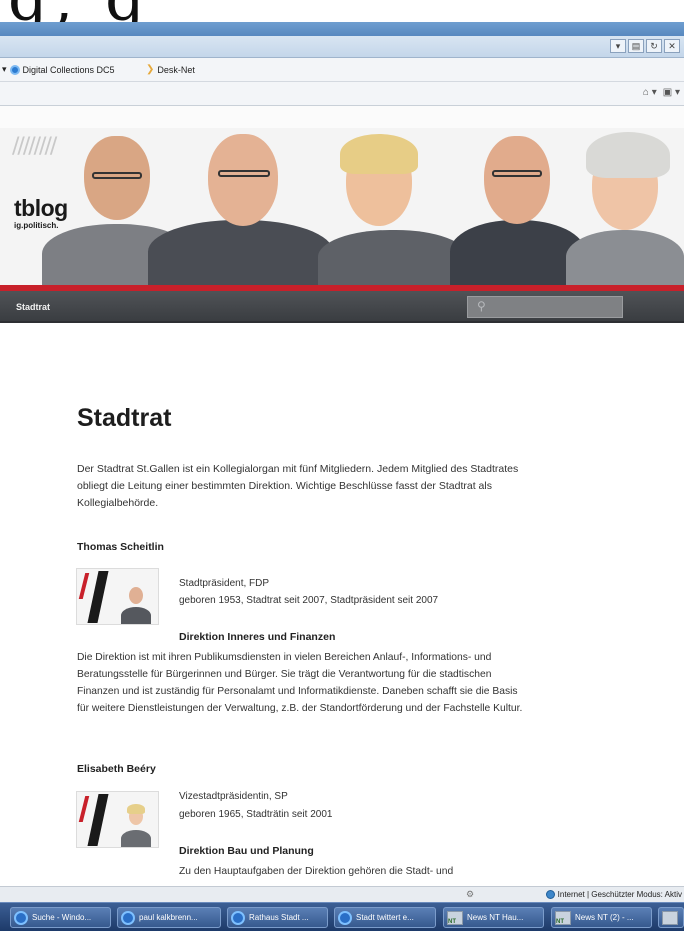  I want to click on taskbar-button-overflow, so click(671, 917).